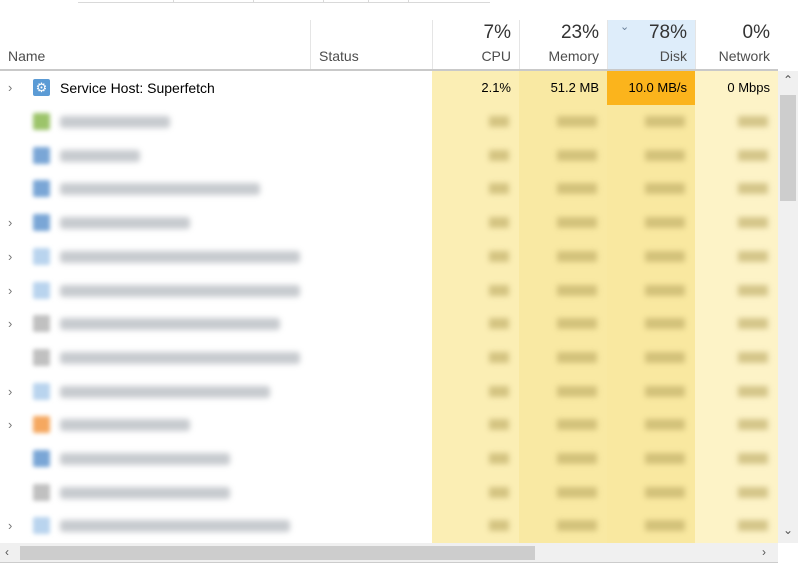 Image resolution: width=800 pixels, height=569 pixels. Describe the element at coordinates (756, 32) in the screenshot. I see `network-percent: 0%` at that location.